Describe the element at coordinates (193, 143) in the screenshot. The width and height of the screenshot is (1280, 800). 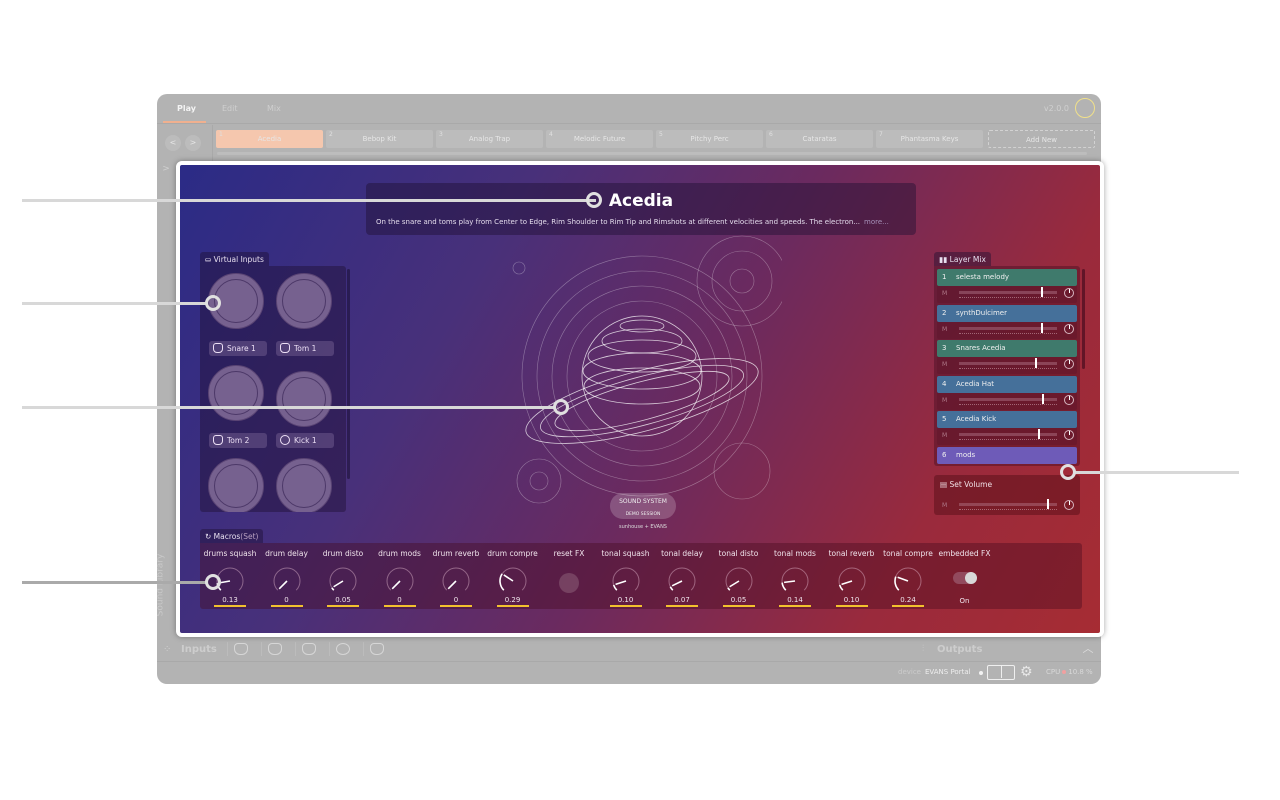
I see `next-preset-button: >` at that location.